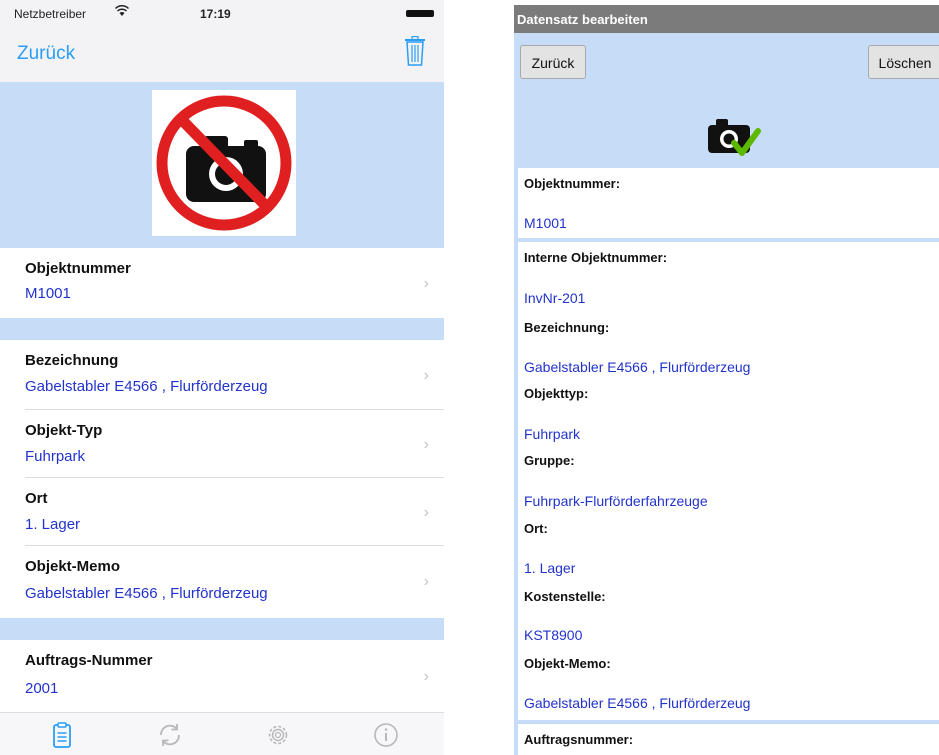 The image size is (939, 755). Describe the element at coordinates (579, 739) in the screenshot. I see `field-label: Auftragsnummer:` at that location.